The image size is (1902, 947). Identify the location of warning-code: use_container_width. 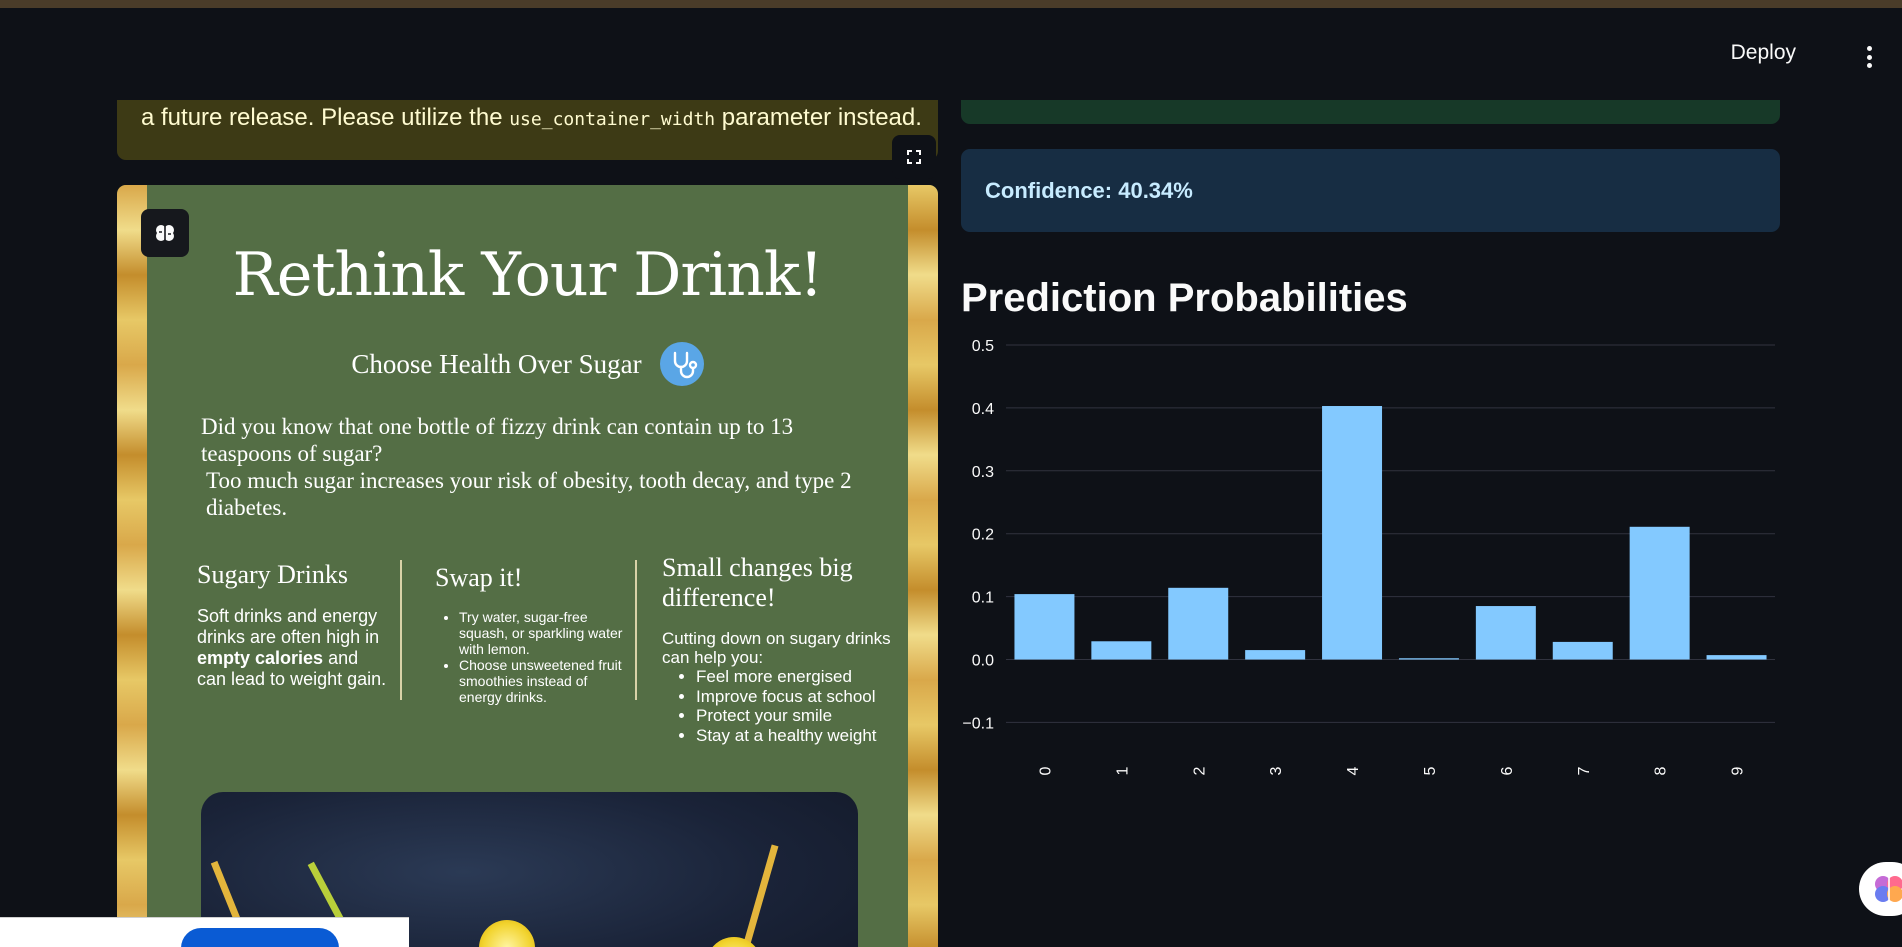
(612, 119).